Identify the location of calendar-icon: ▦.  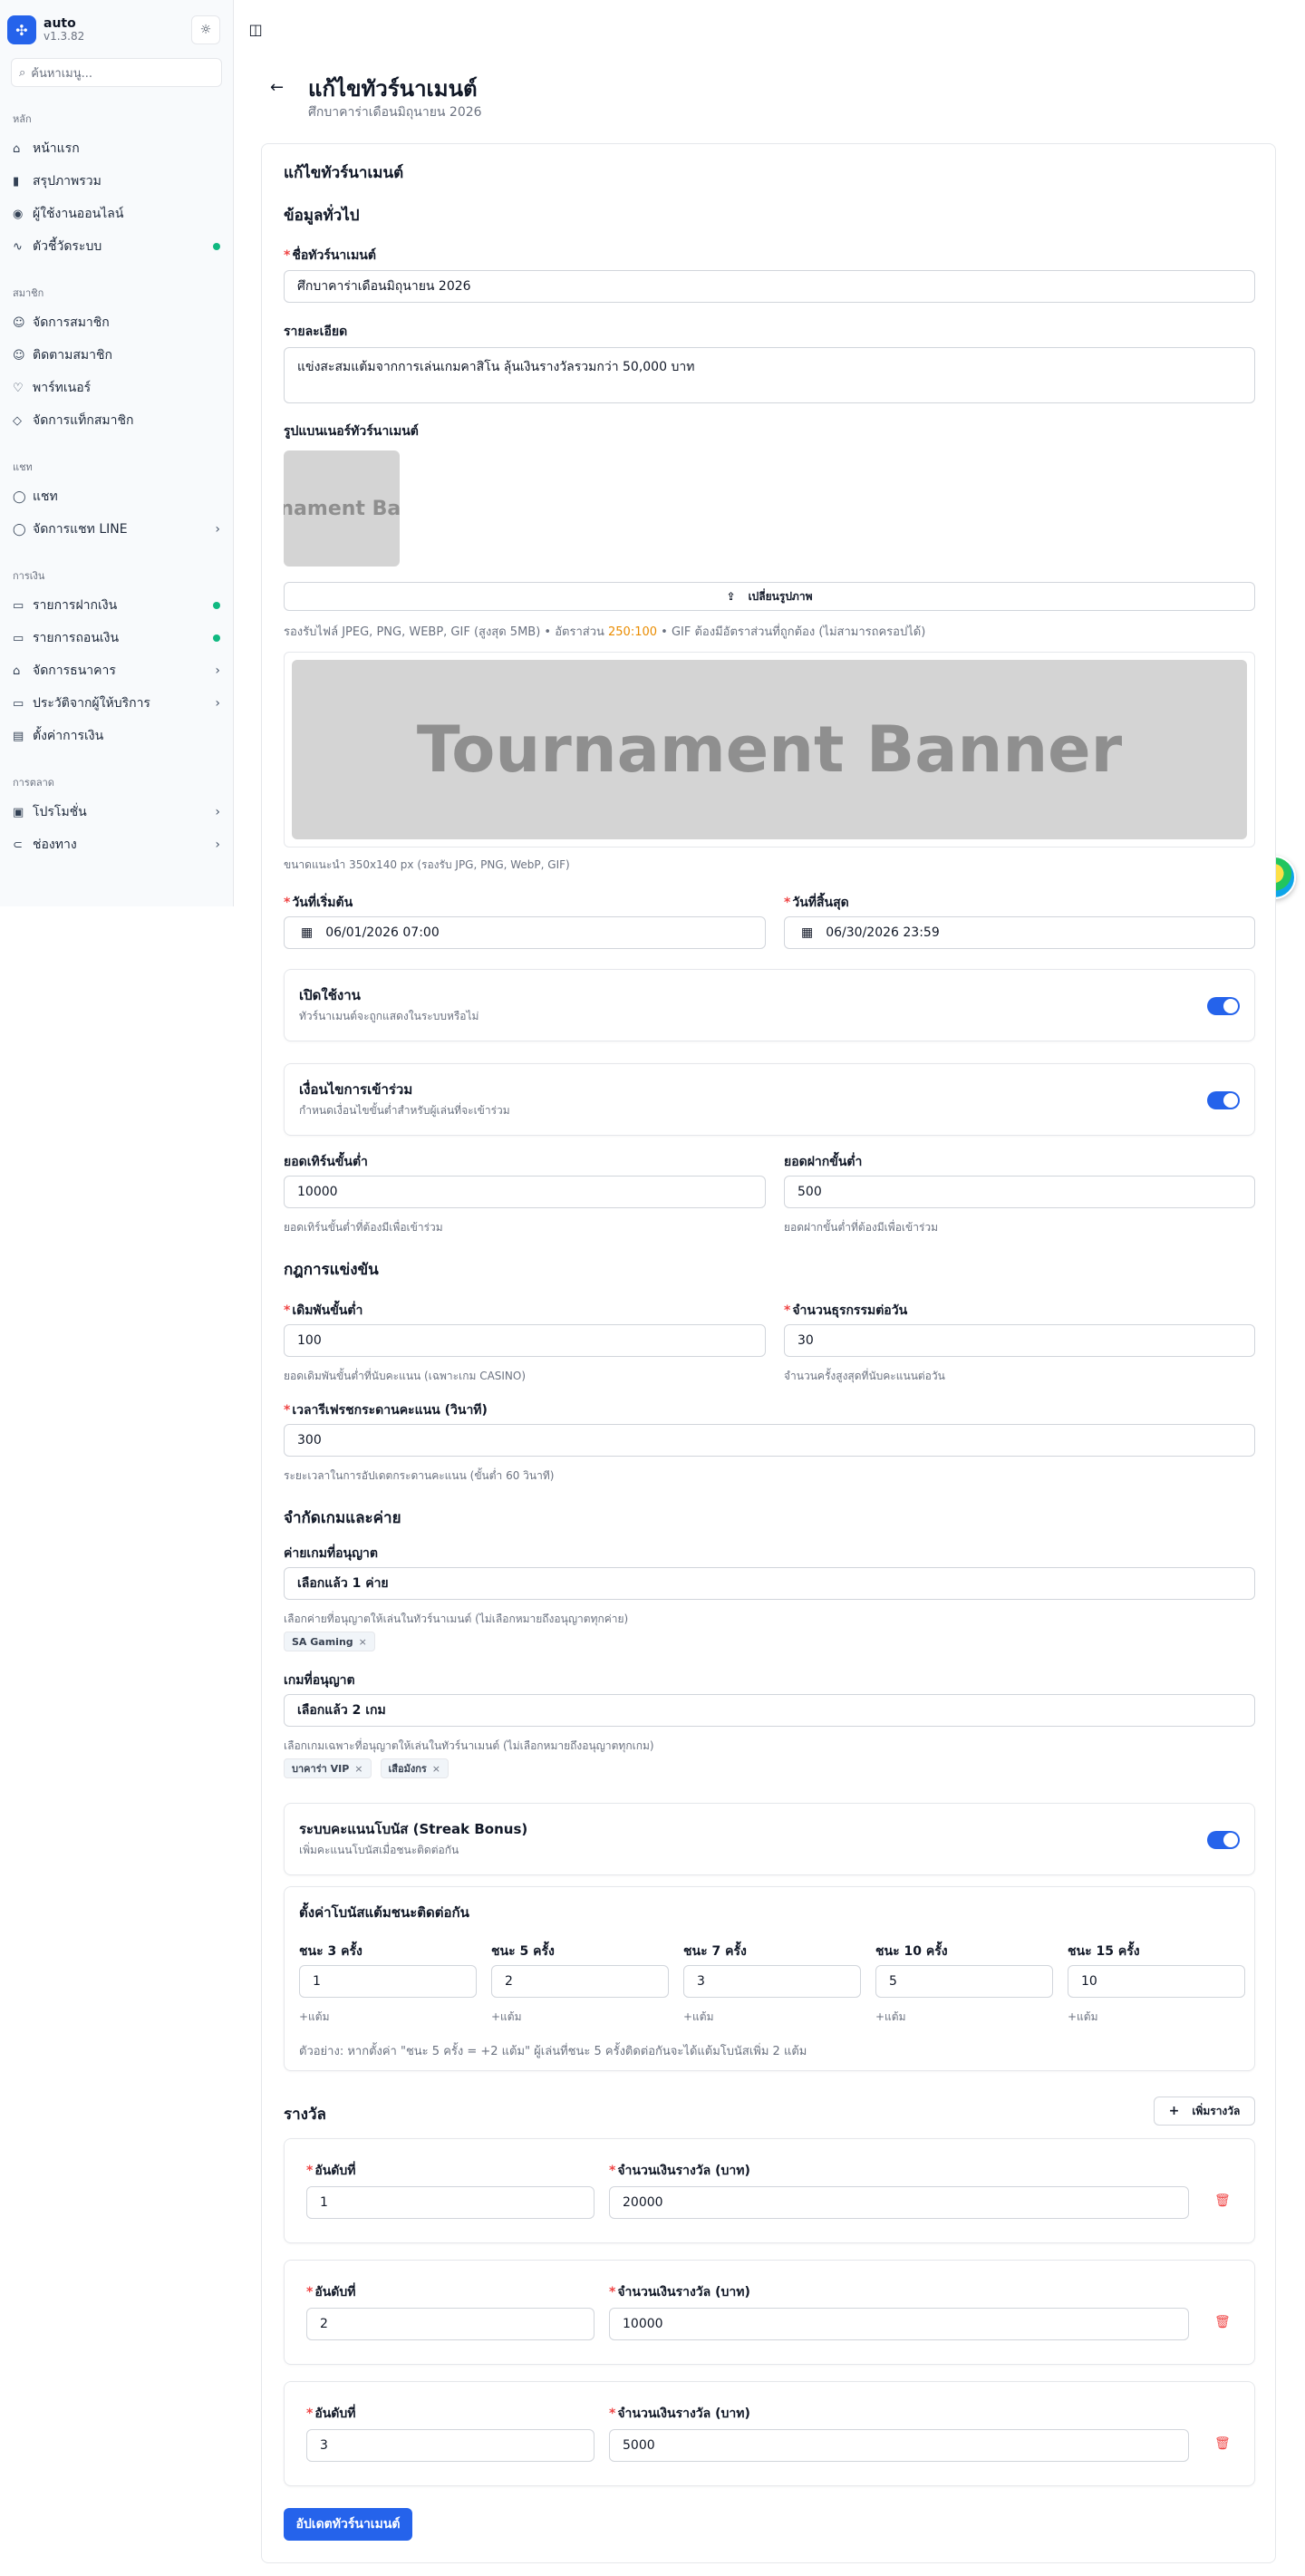
(307, 932).